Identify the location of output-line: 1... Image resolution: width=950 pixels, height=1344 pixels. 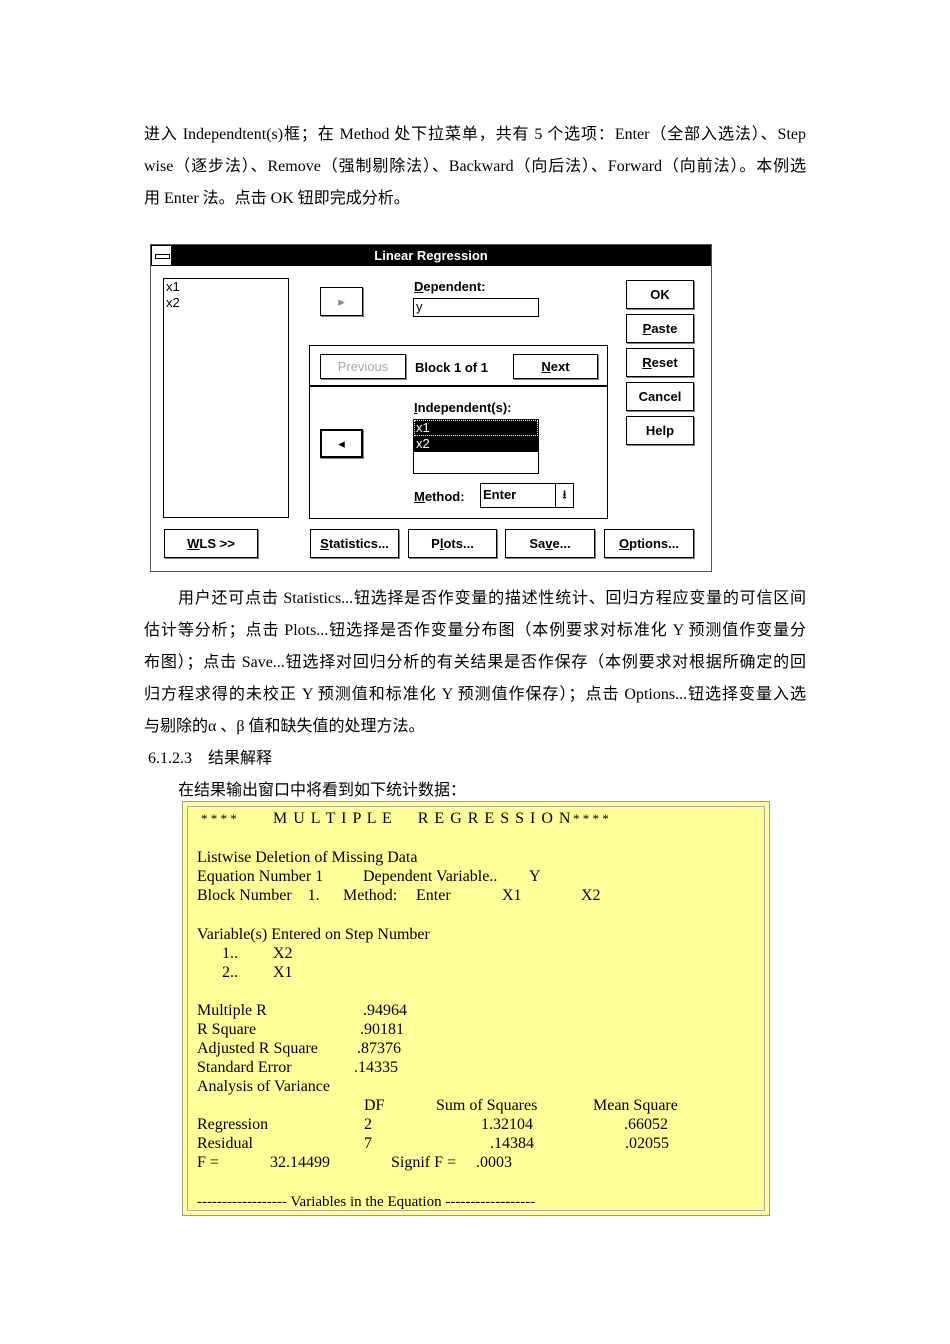
(230, 953).